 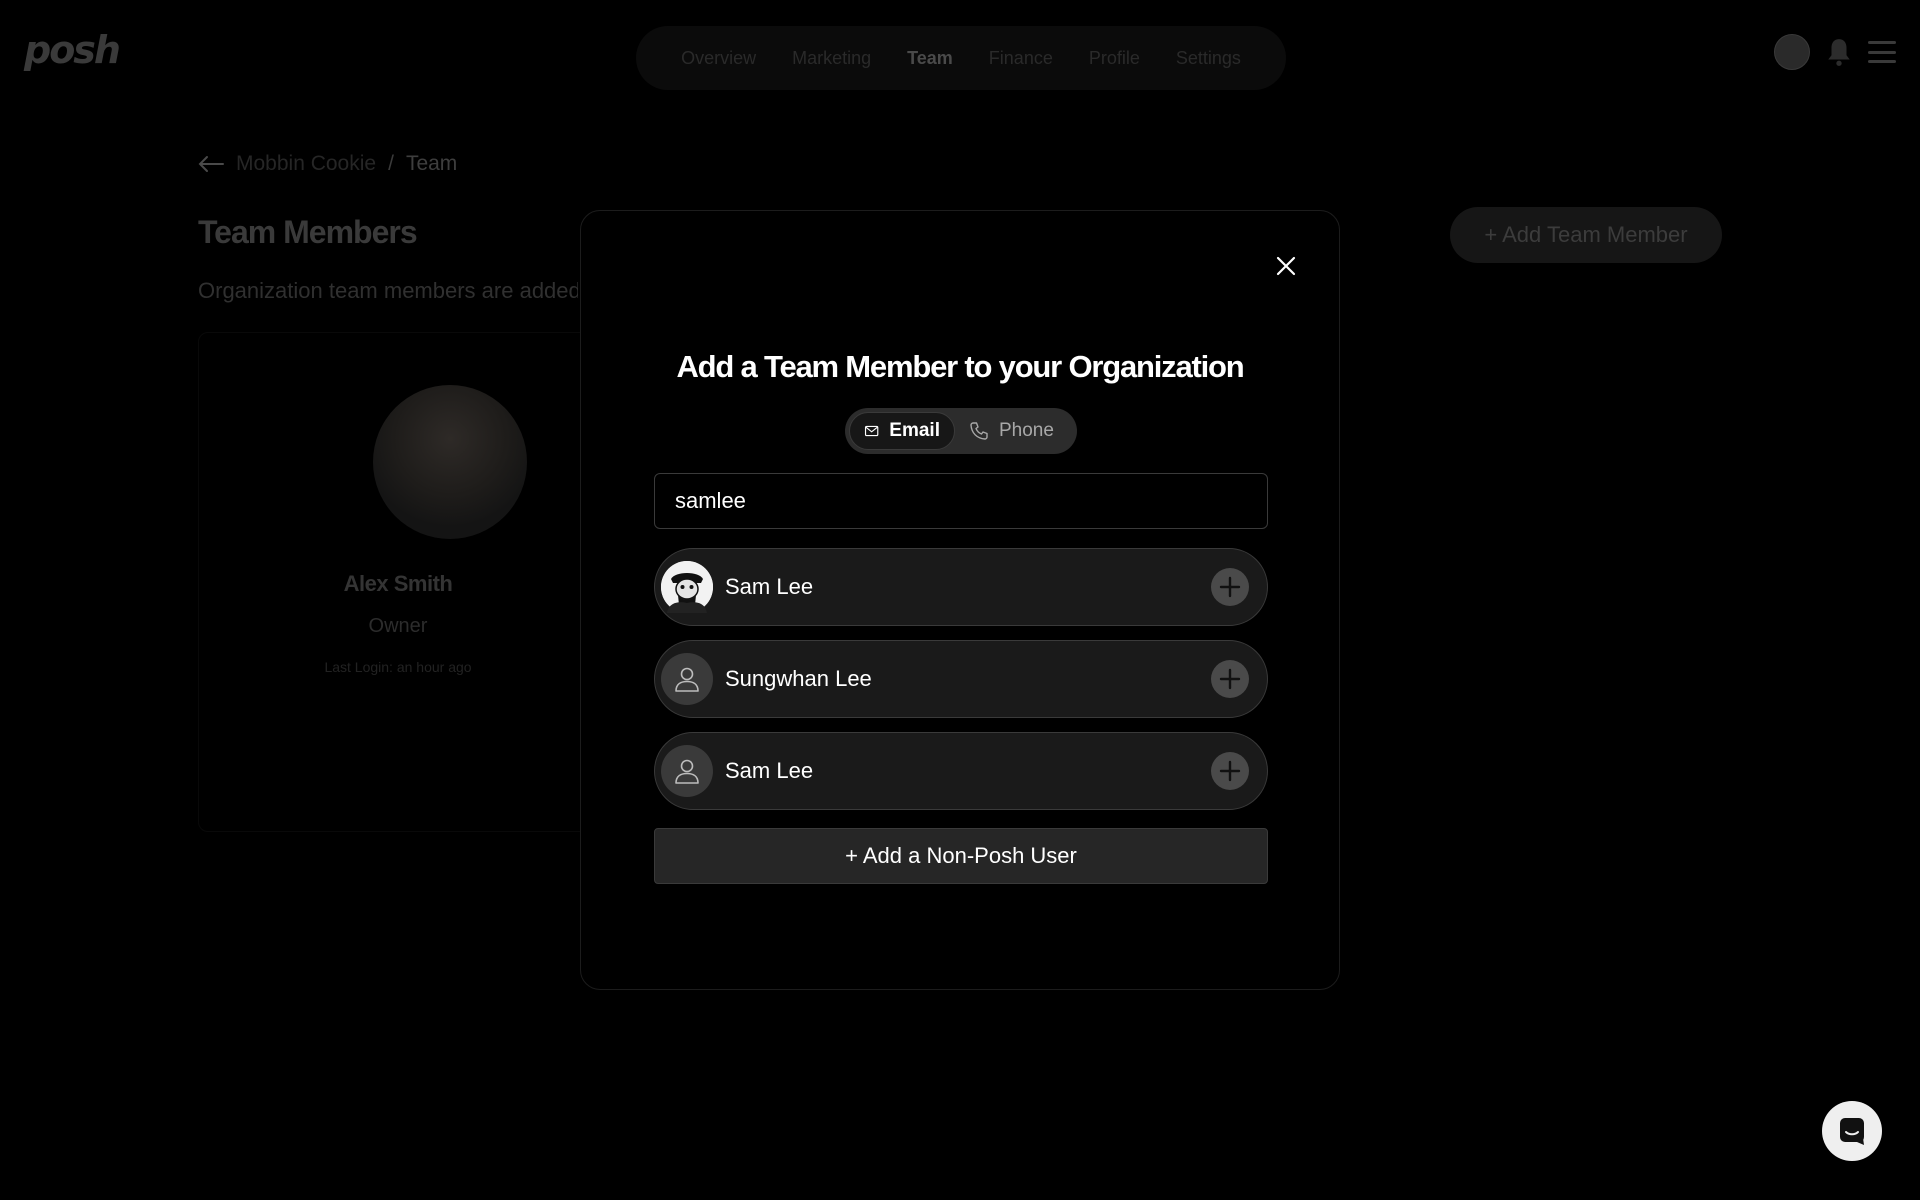 I want to click on breadcrumb: Mobbin Cookie / Team, so click(x=327, y=164).